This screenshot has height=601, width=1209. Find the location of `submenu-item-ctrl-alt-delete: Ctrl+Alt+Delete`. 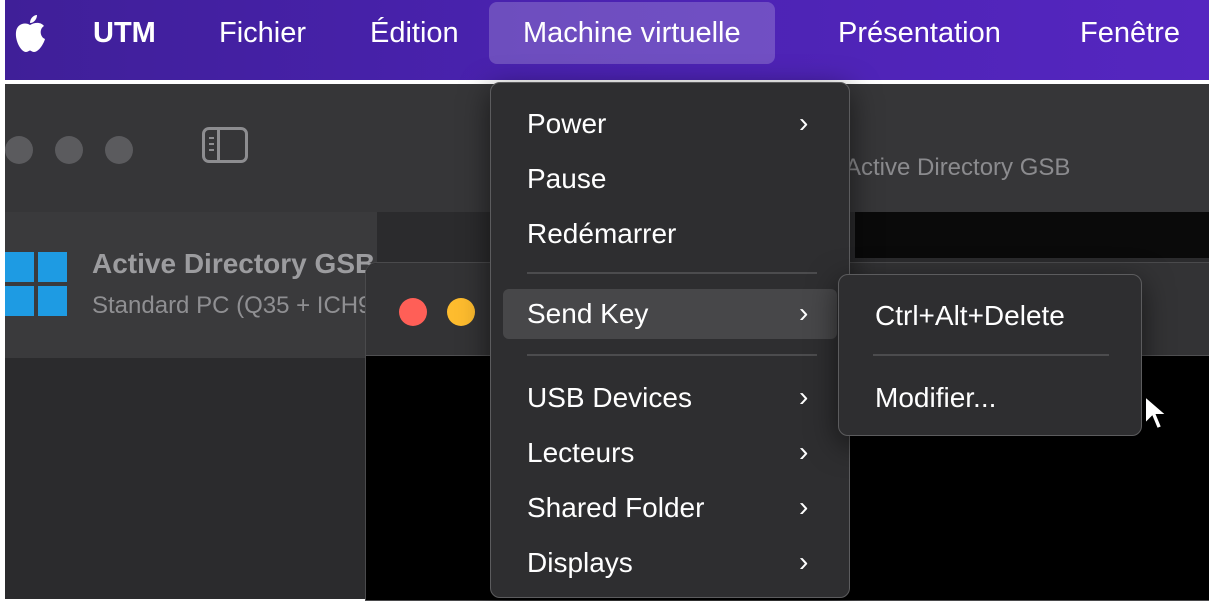

submenu-item-ctrl-alt-delete: Ctrl+Alt+Delete is located at coordinates (990, 316).